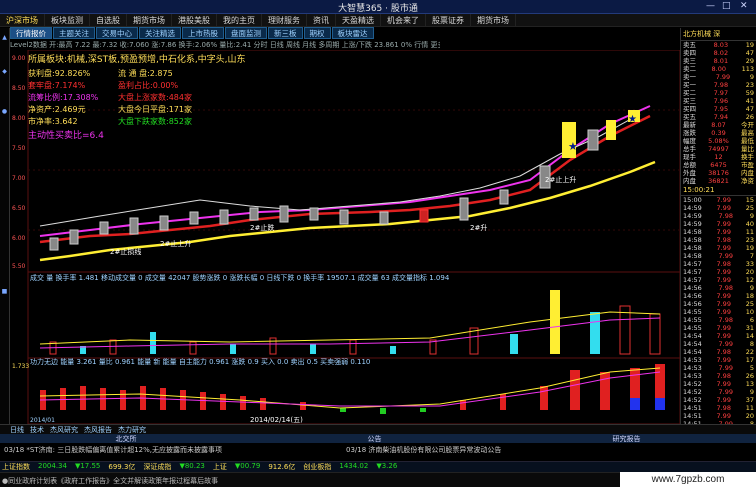 The height and width of the screenshot is (487, 756). Describe the element at coordinates (710, 6) in the screenshot. I see `minimize-icon: —` at that location.